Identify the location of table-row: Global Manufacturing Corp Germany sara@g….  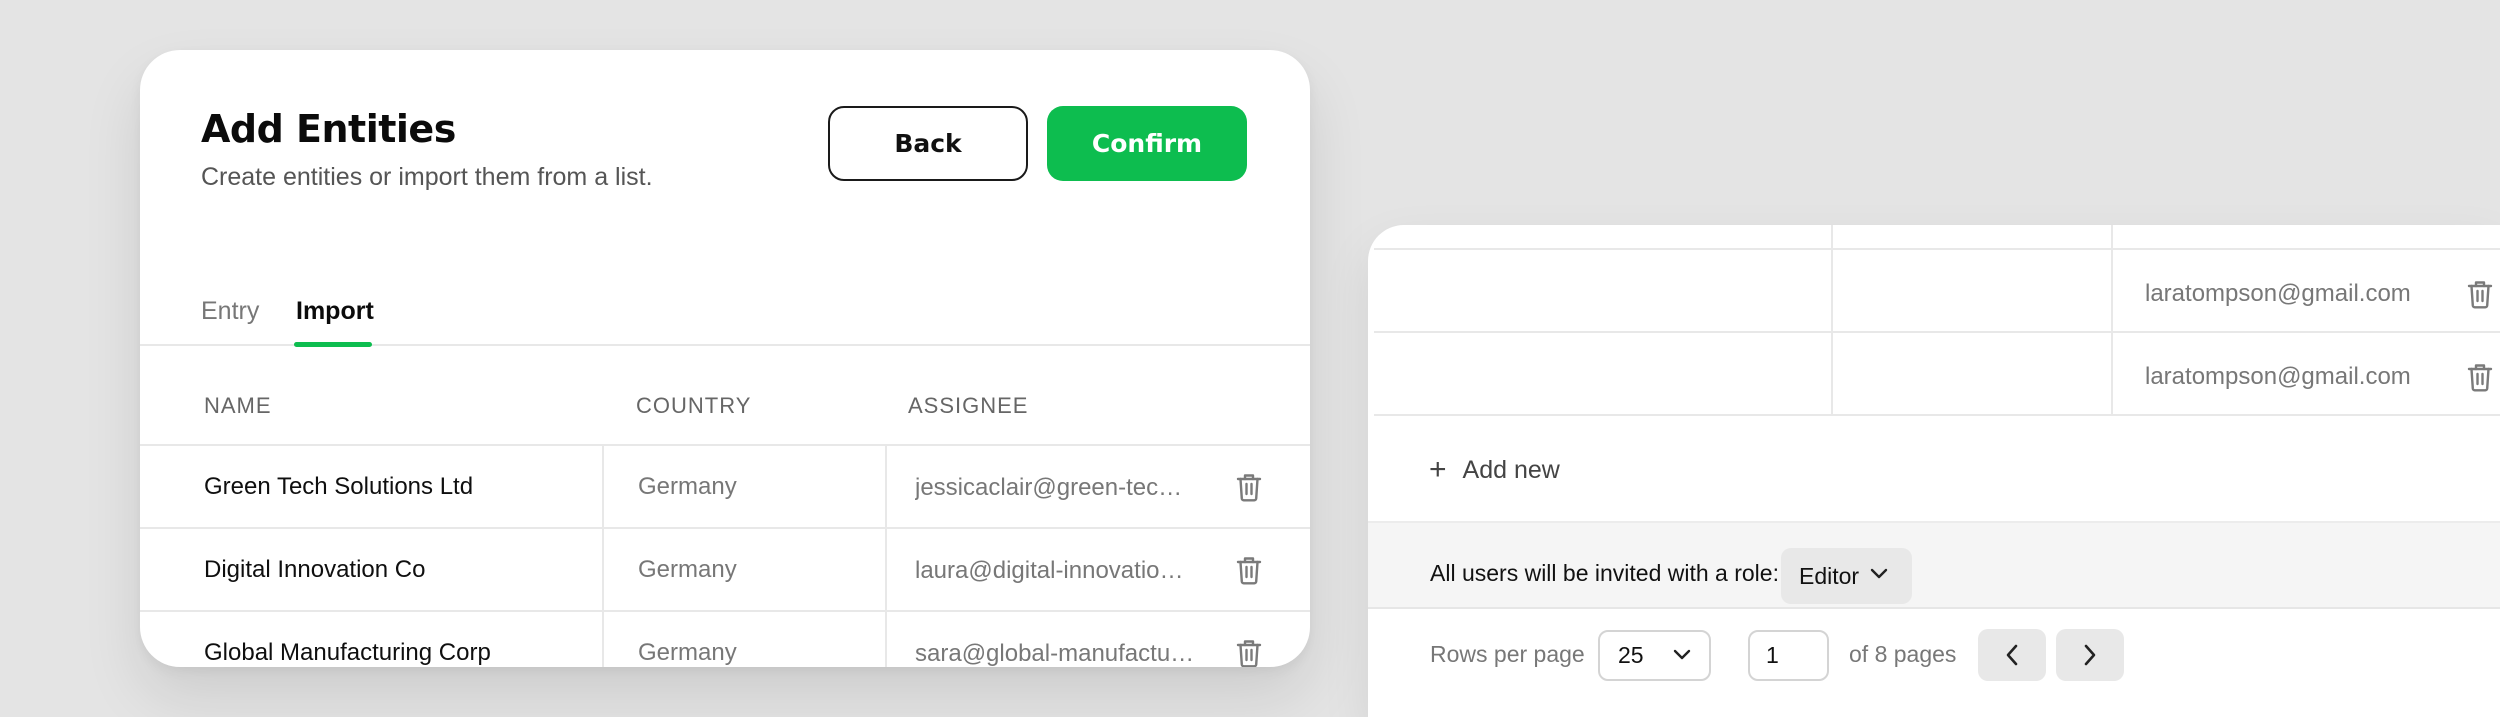
(725, 639).